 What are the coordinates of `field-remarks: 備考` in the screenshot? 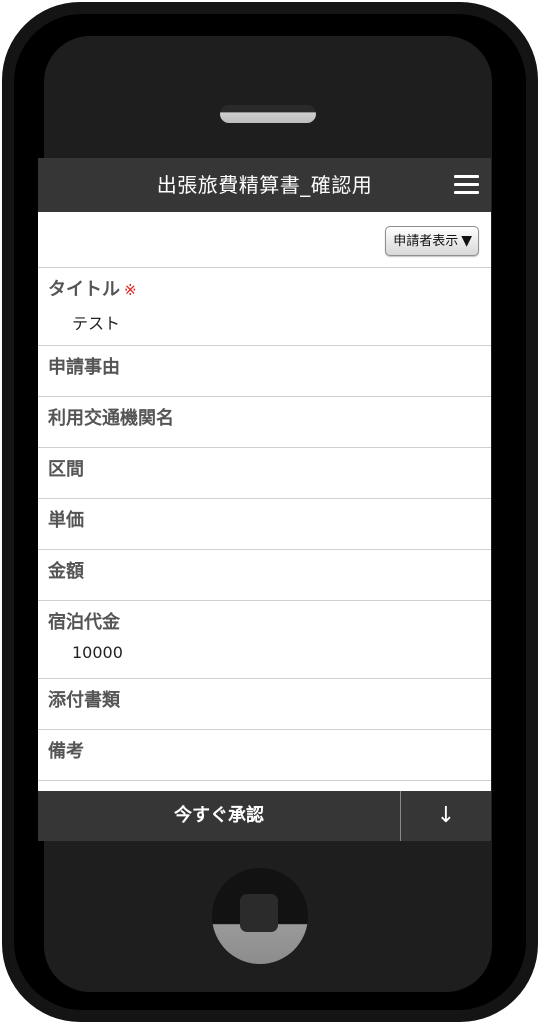 It's located at (264, 755).